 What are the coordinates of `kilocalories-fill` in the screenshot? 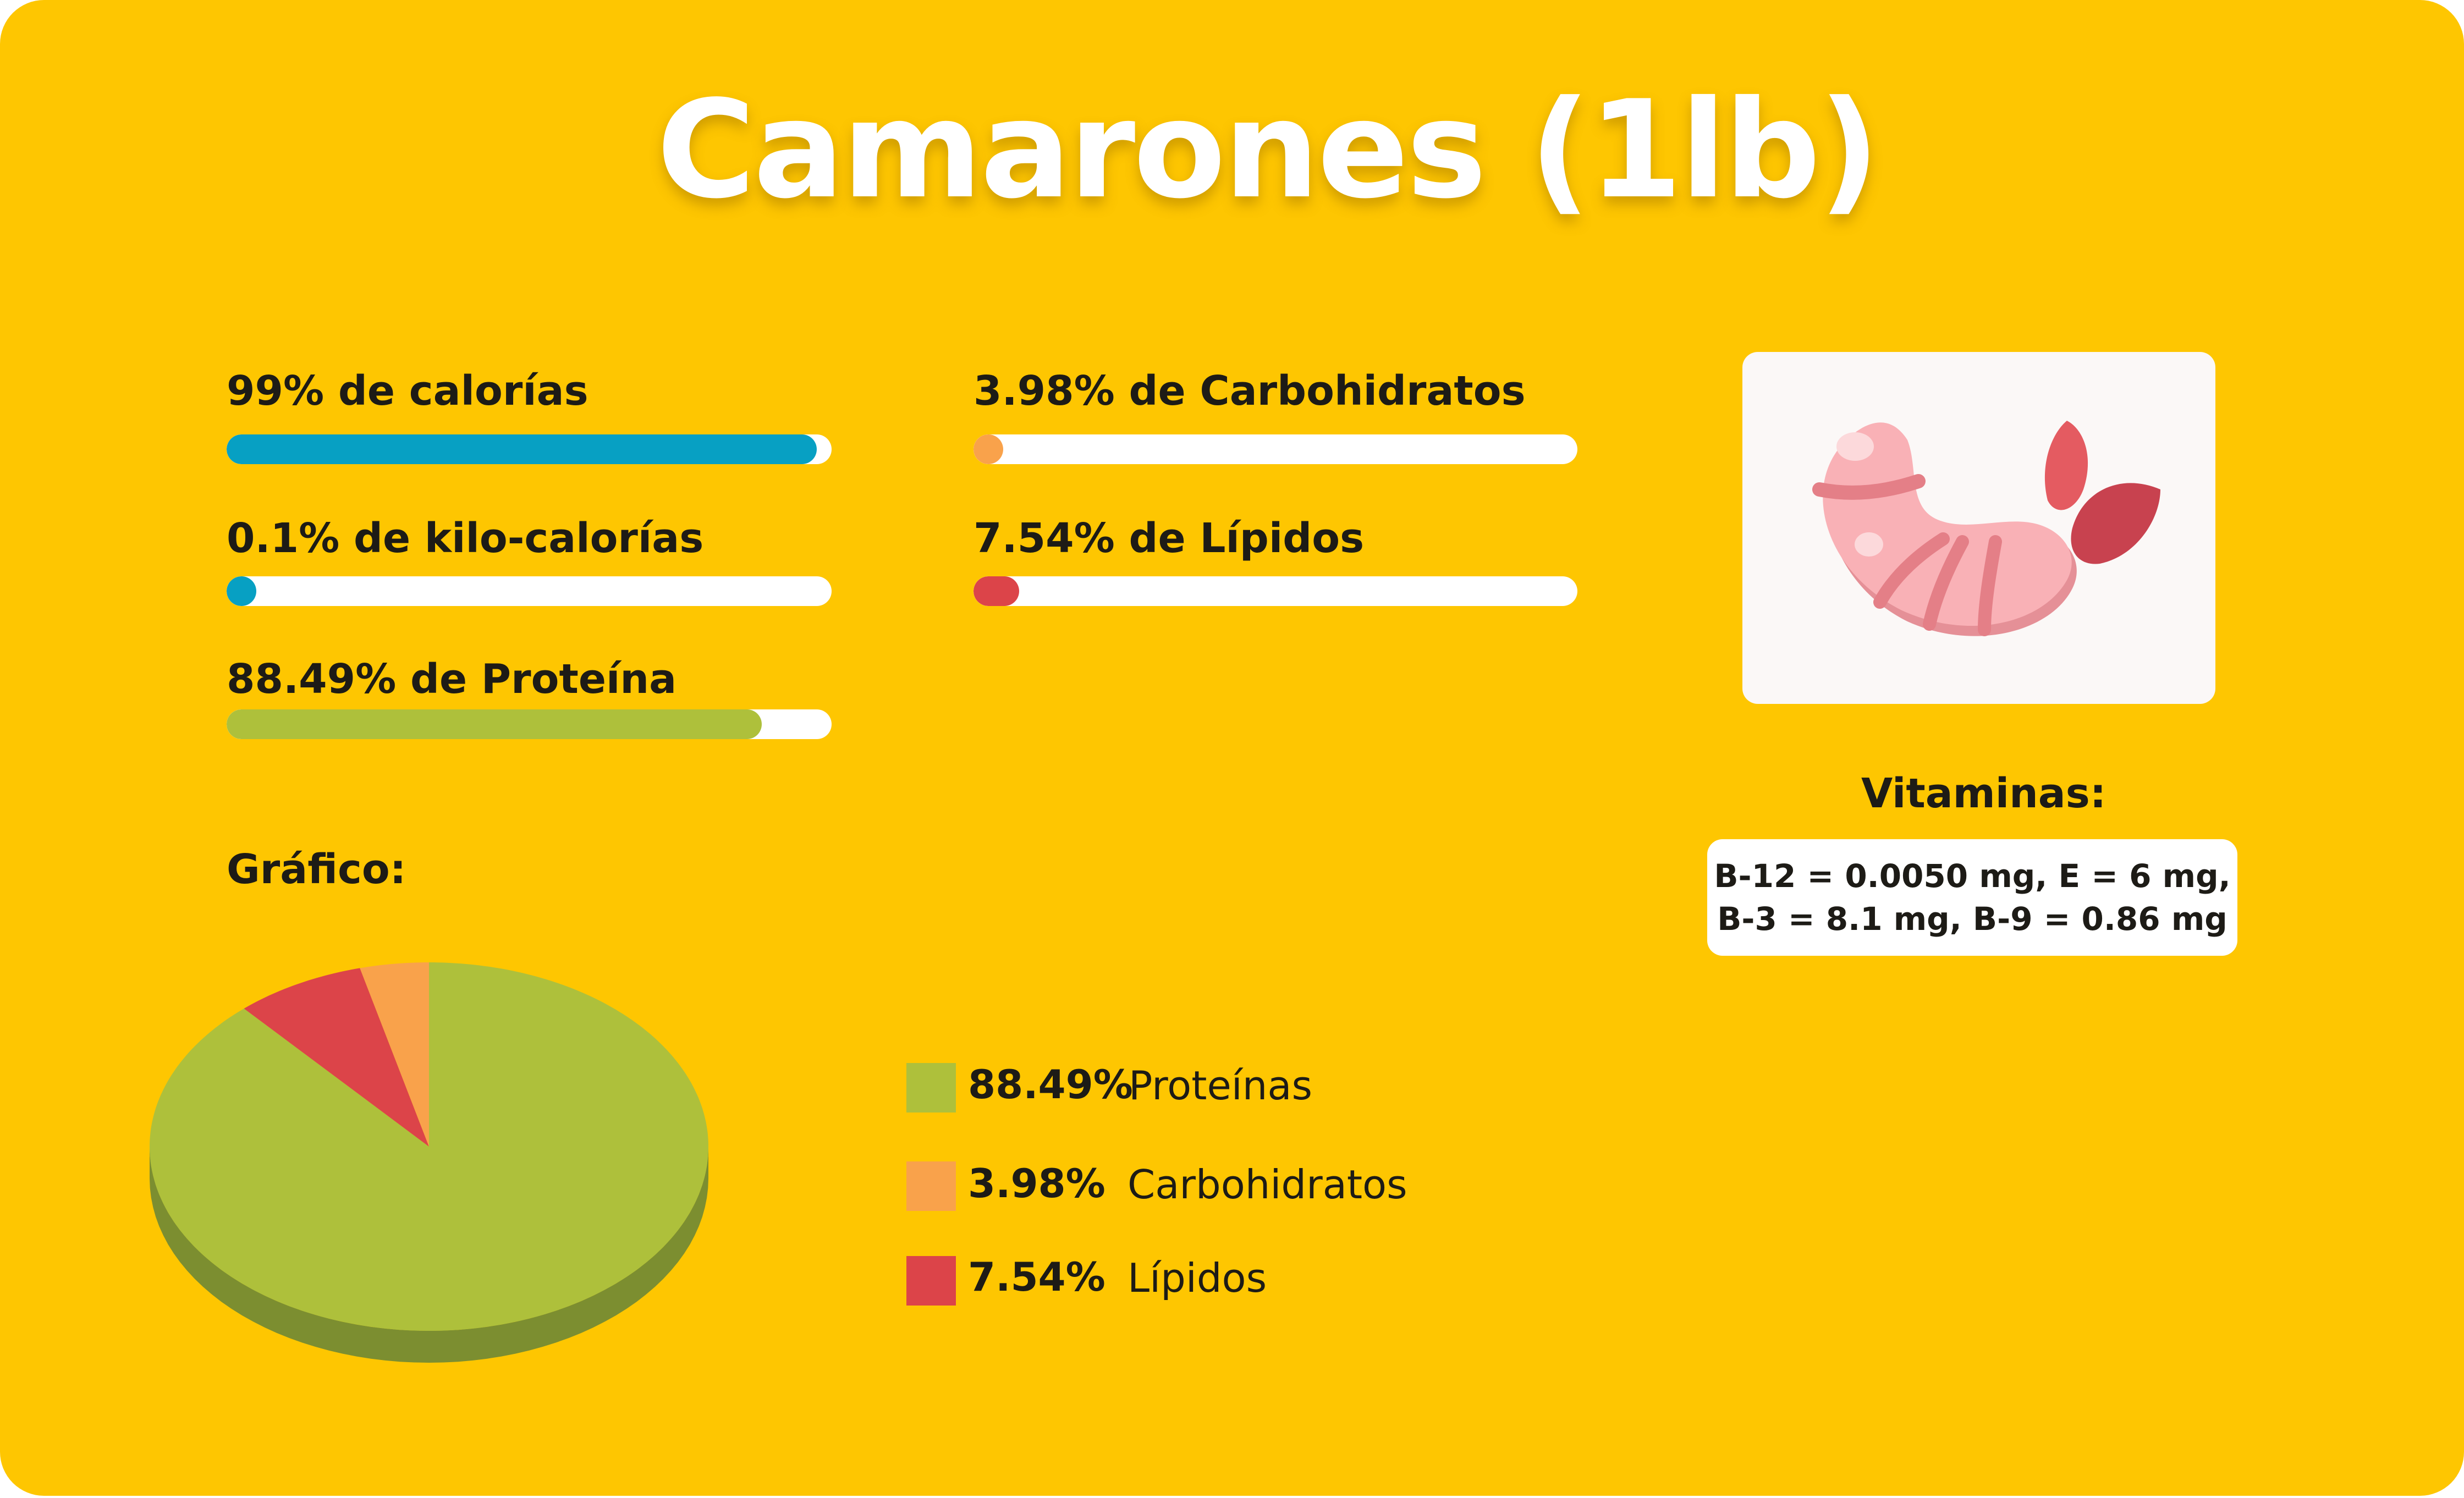 It's located at (241, 591).